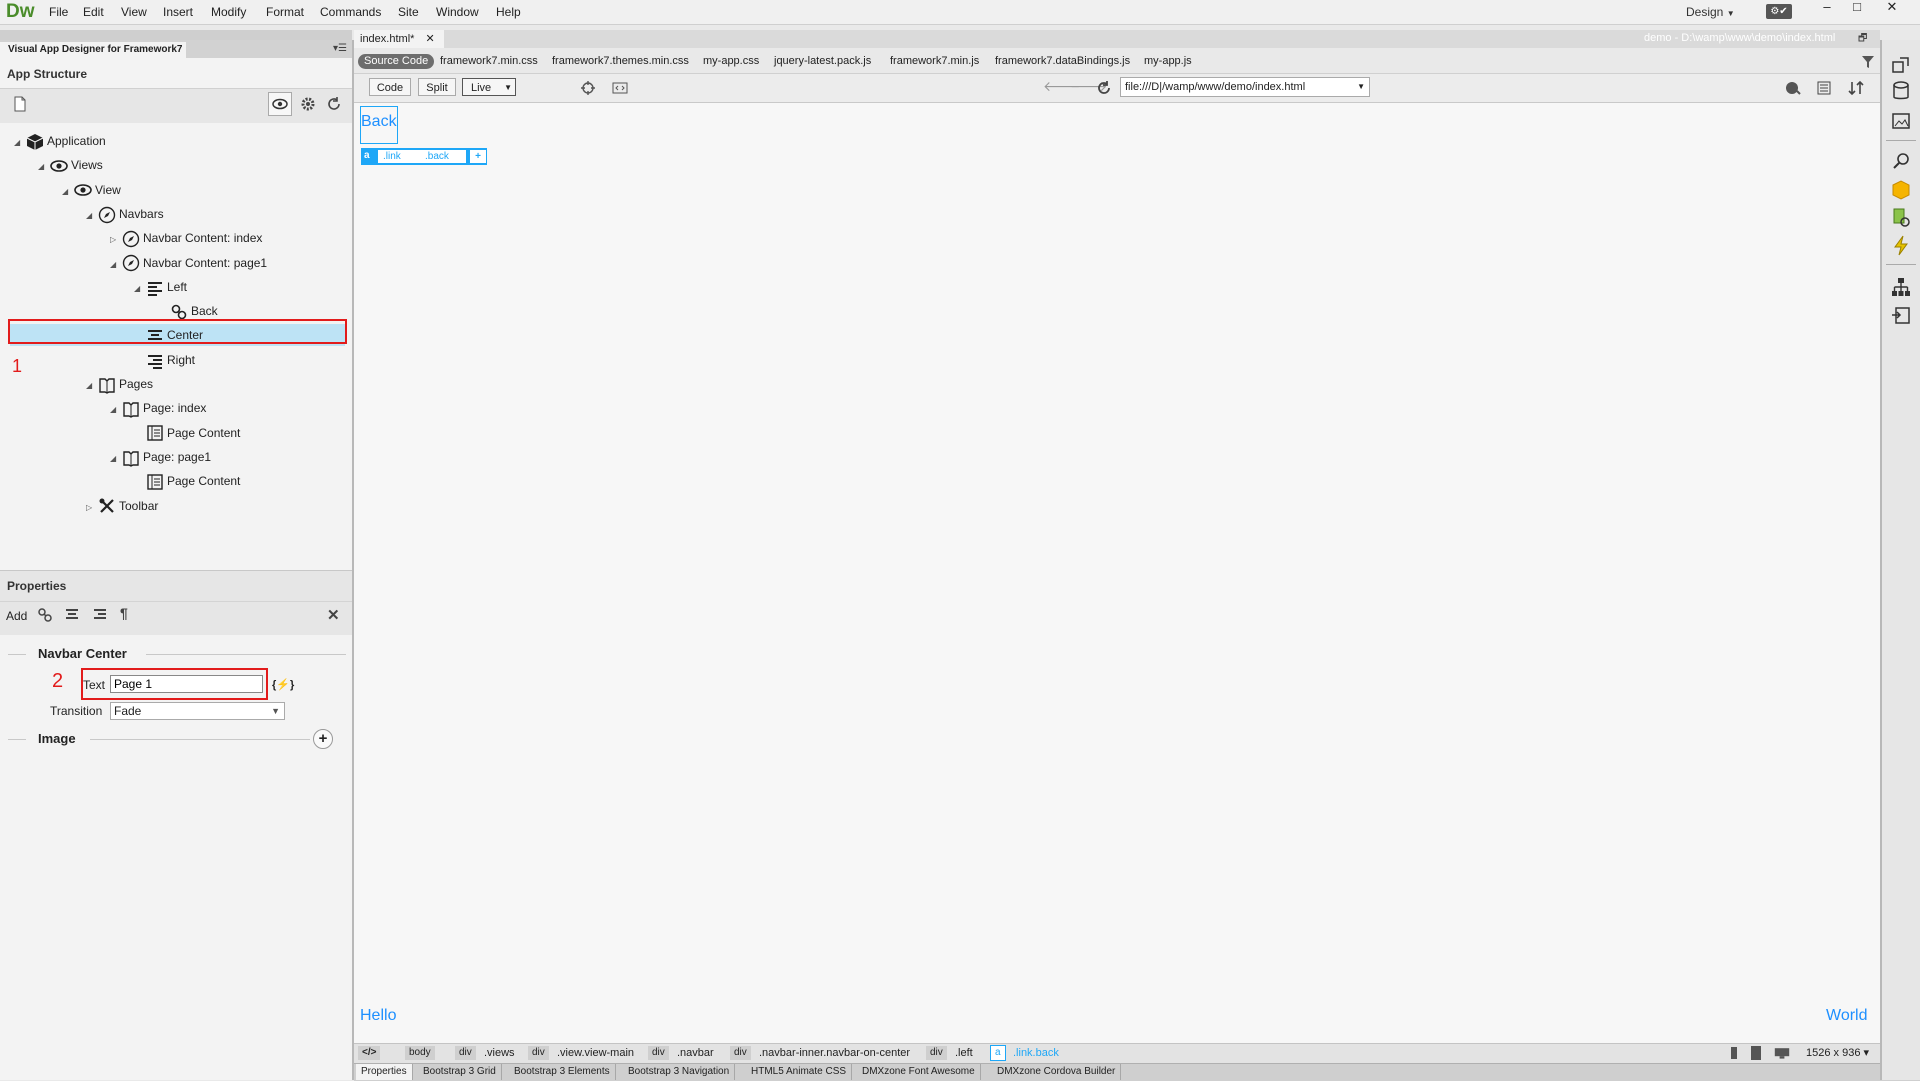 This screenshot has width=1920, height=1081. What do you see at coordinates (72, 615) in the screenshot?
I see `align-center-icon` at bounding box center [72, 615].